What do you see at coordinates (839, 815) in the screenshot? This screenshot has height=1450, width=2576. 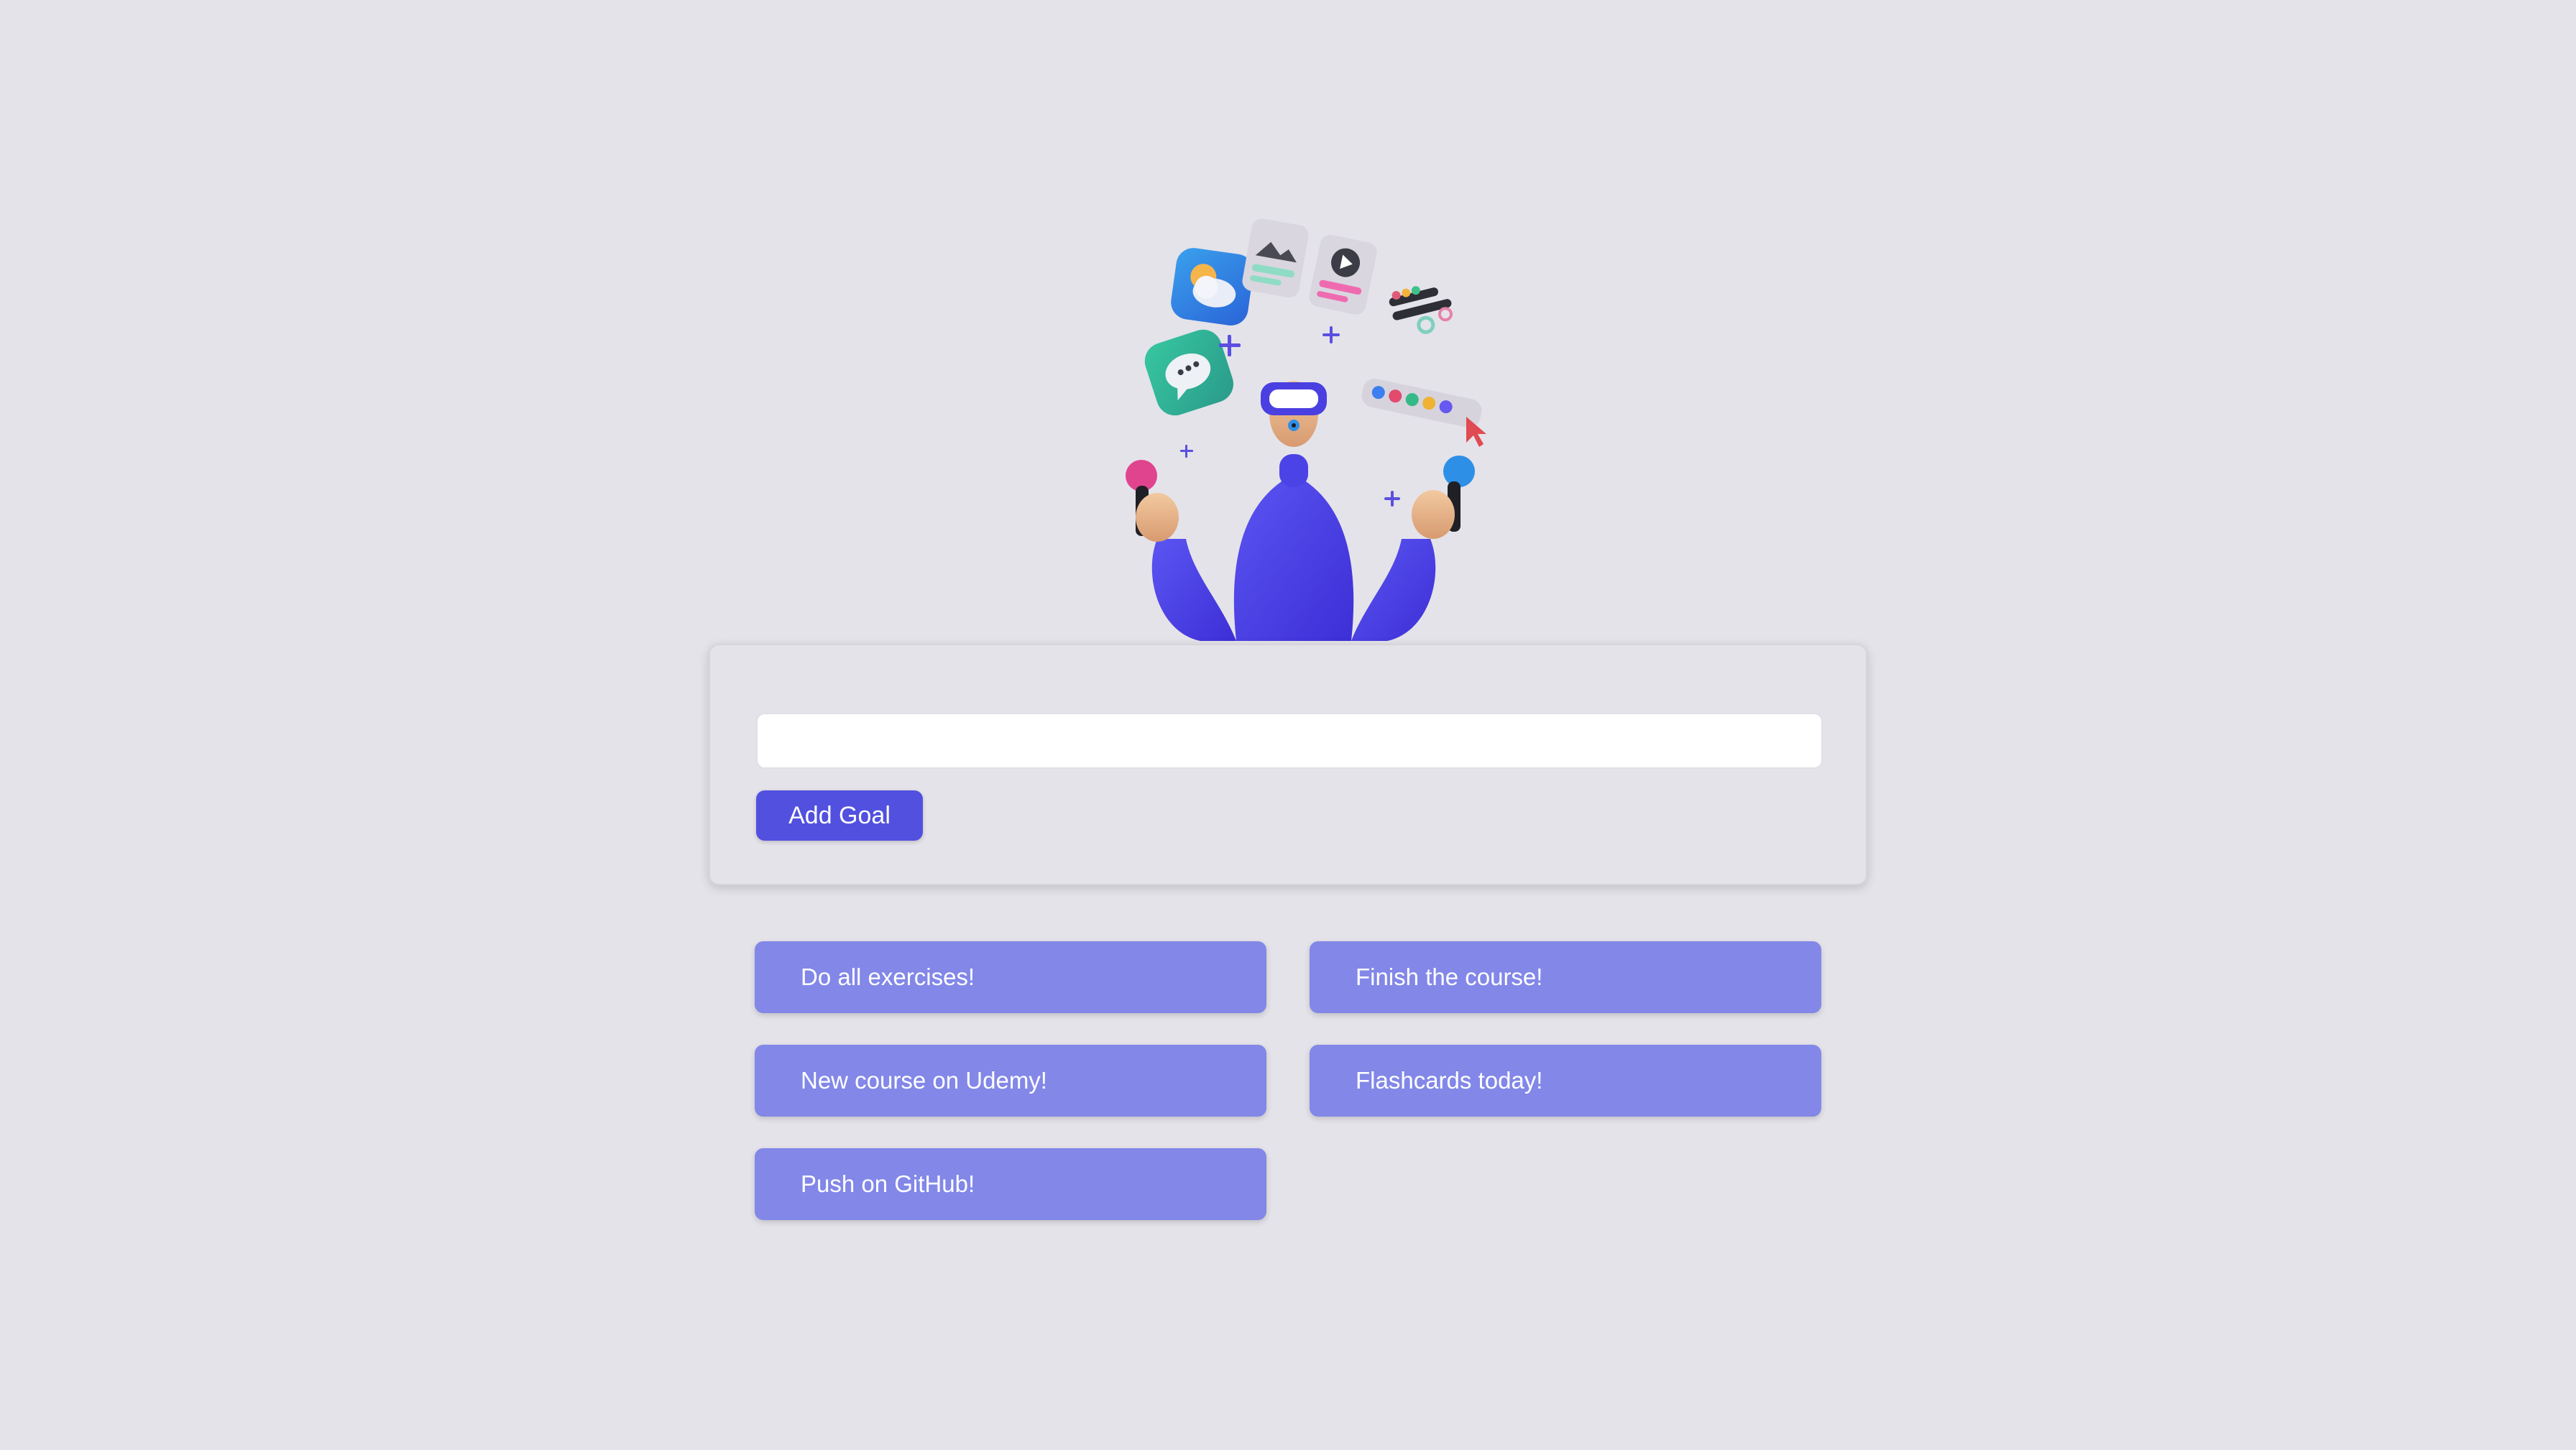 I see `add-goal-button: Add Goal` at bounding box center [839, 815].